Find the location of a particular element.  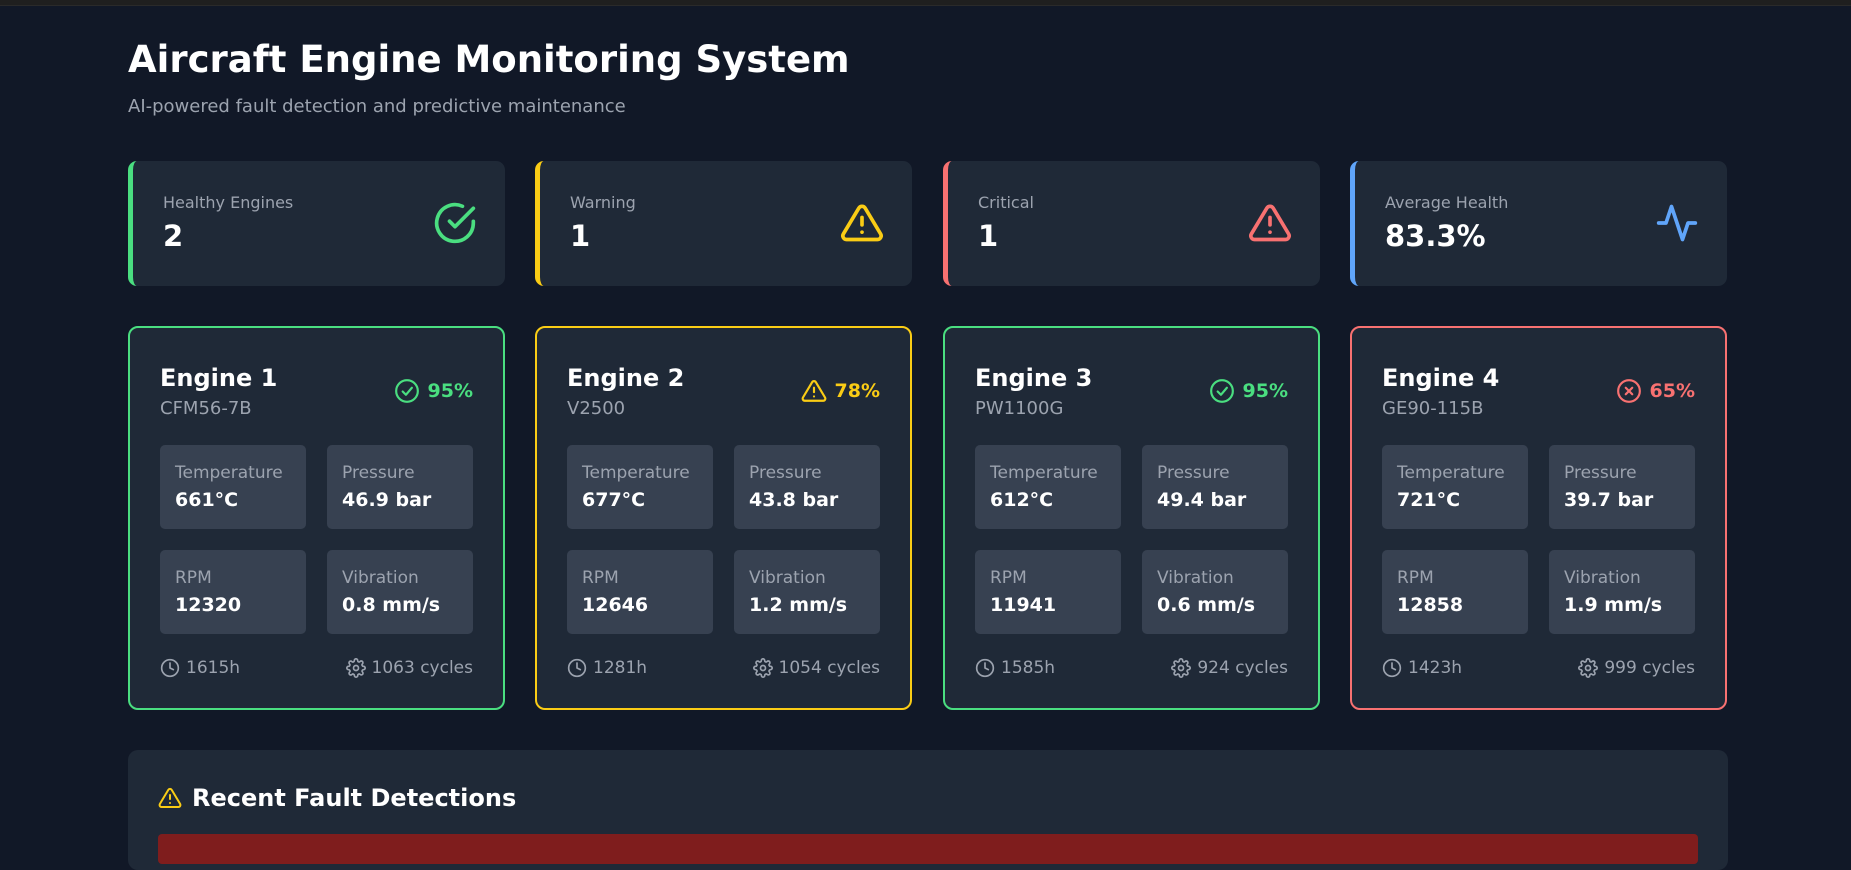

engine-hours-value: 1615h is located at coordinates (213, 668).